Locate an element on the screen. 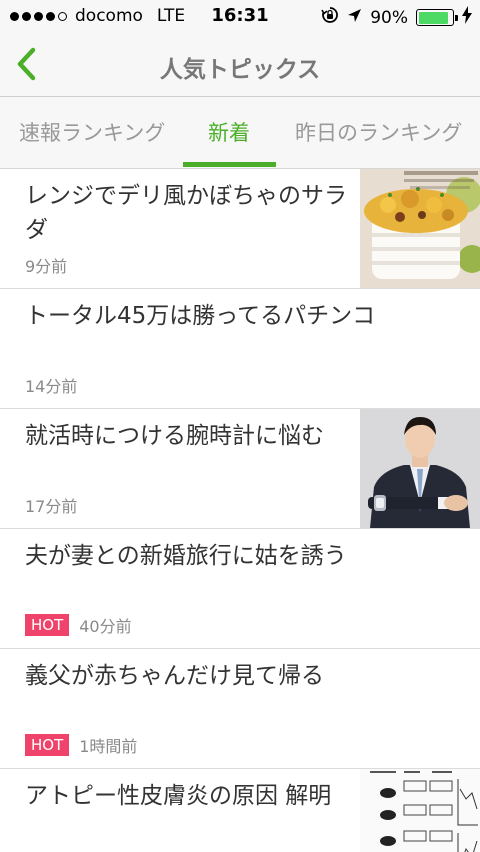  article-time: 1時間前 is located at coordinates (108, 746).